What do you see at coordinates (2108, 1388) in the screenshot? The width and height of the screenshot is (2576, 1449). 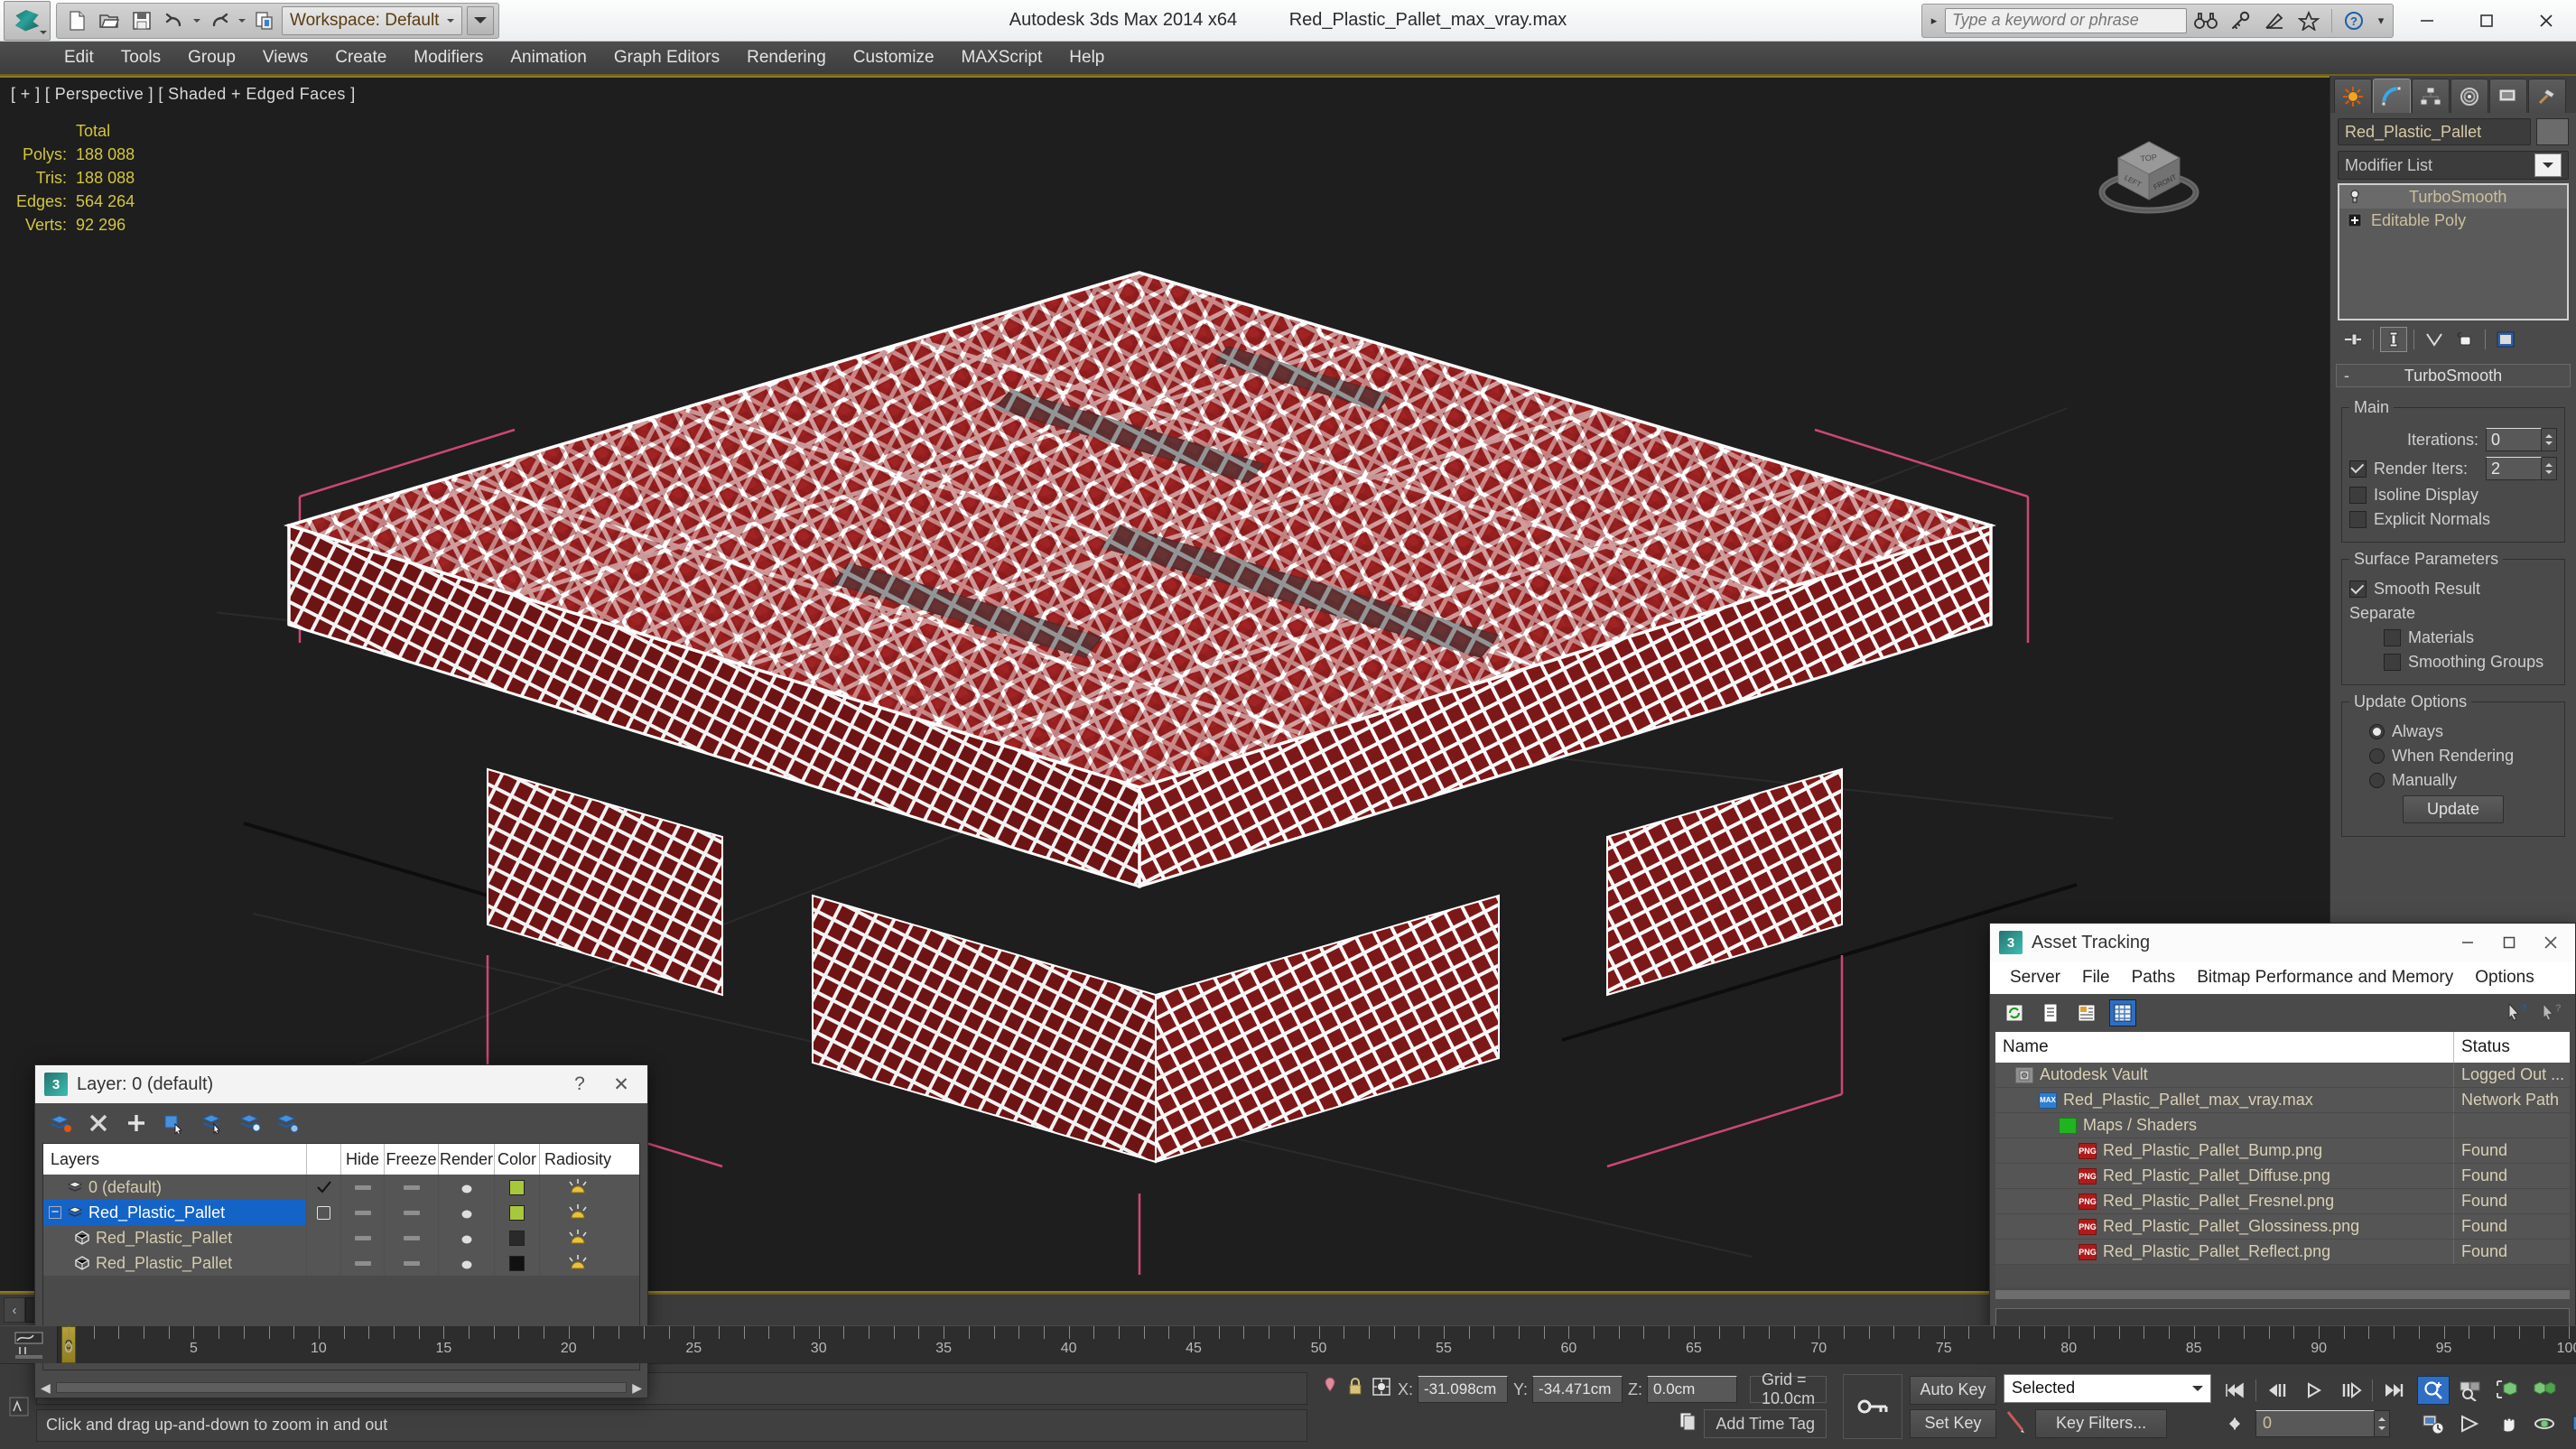 I see `selection-set-dropdown: Selected` at bounding box center [2108, 1388].